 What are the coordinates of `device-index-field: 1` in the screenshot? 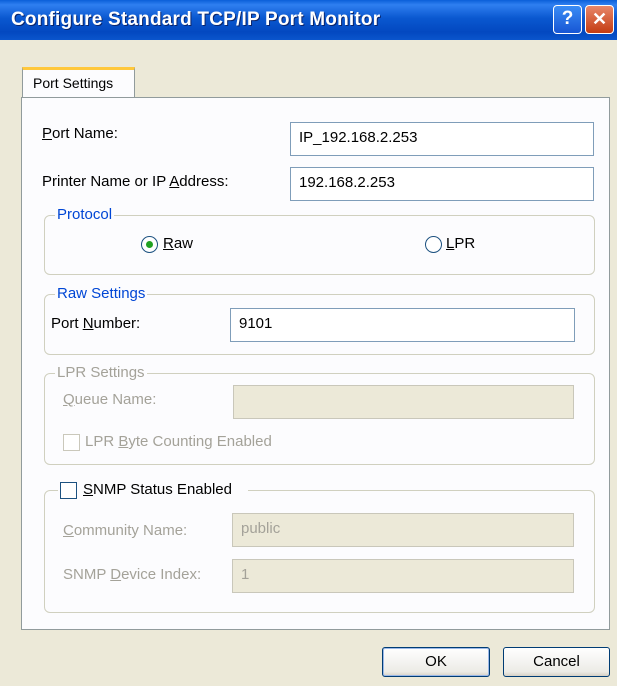 It's located at (403, 576).